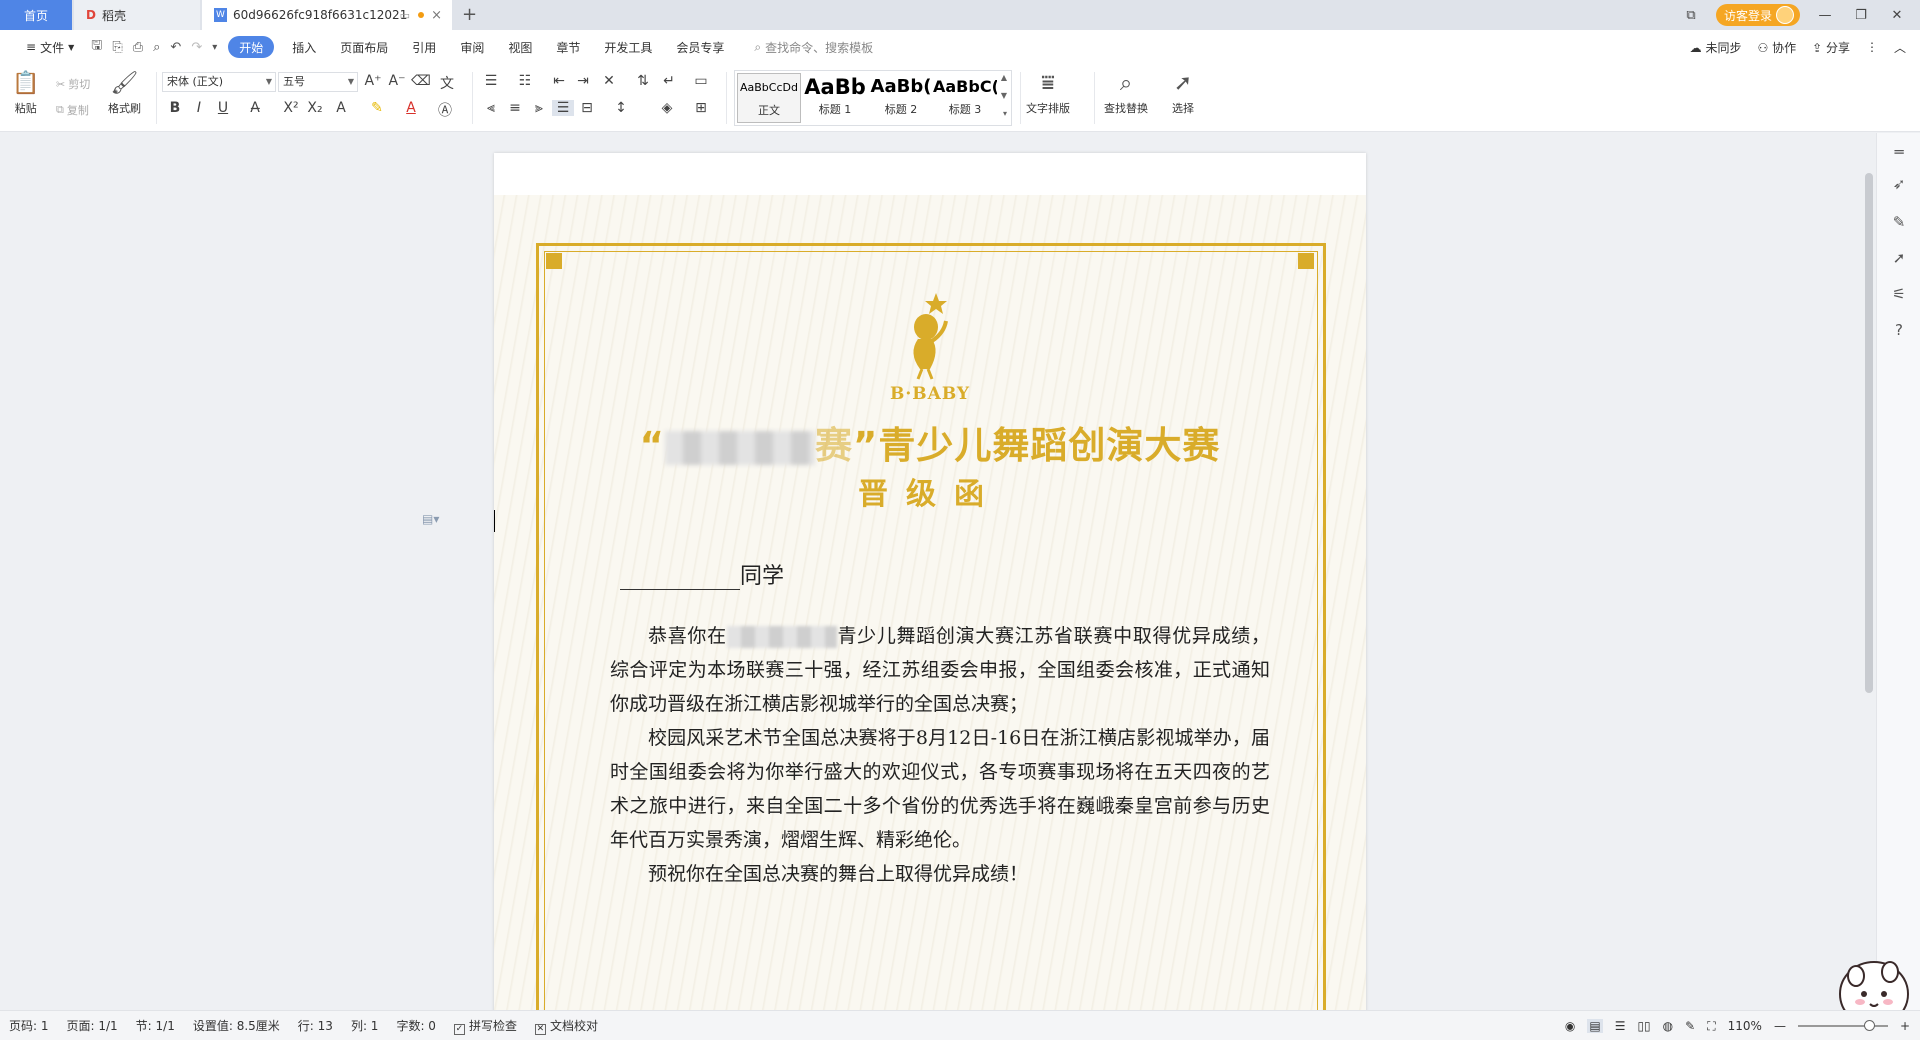 This screenshot has width=1920, height=1040. I want to click on increase-indent-icon: ⇥, so click(583, 81).